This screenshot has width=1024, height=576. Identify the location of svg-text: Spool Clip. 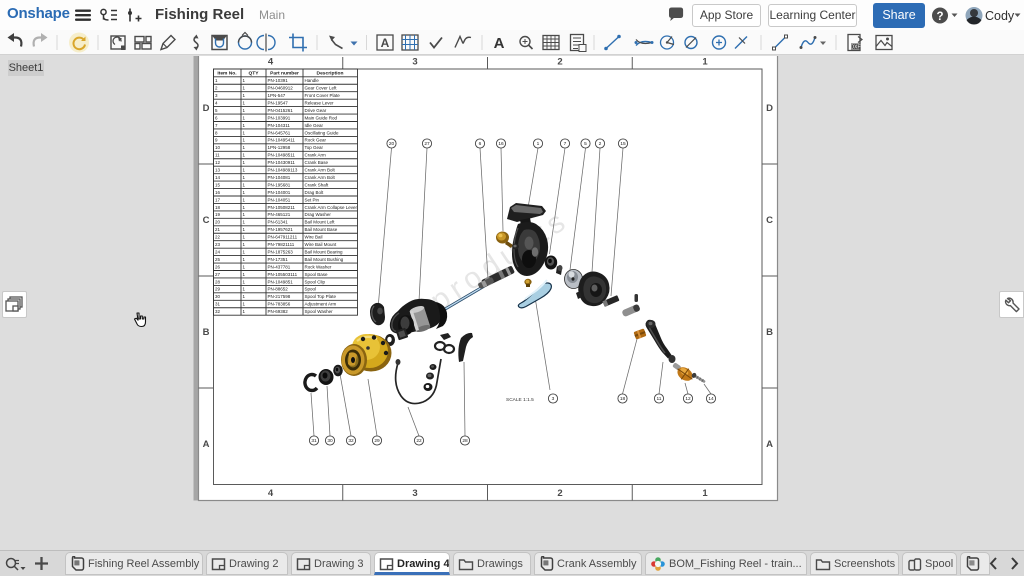
(315, 281).